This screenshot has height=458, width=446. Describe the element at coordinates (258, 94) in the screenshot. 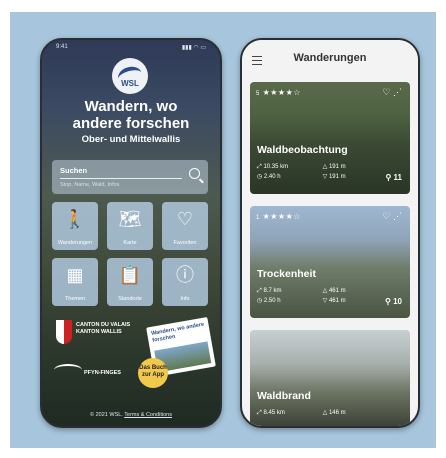

I see `rating-number: 5` at that location.